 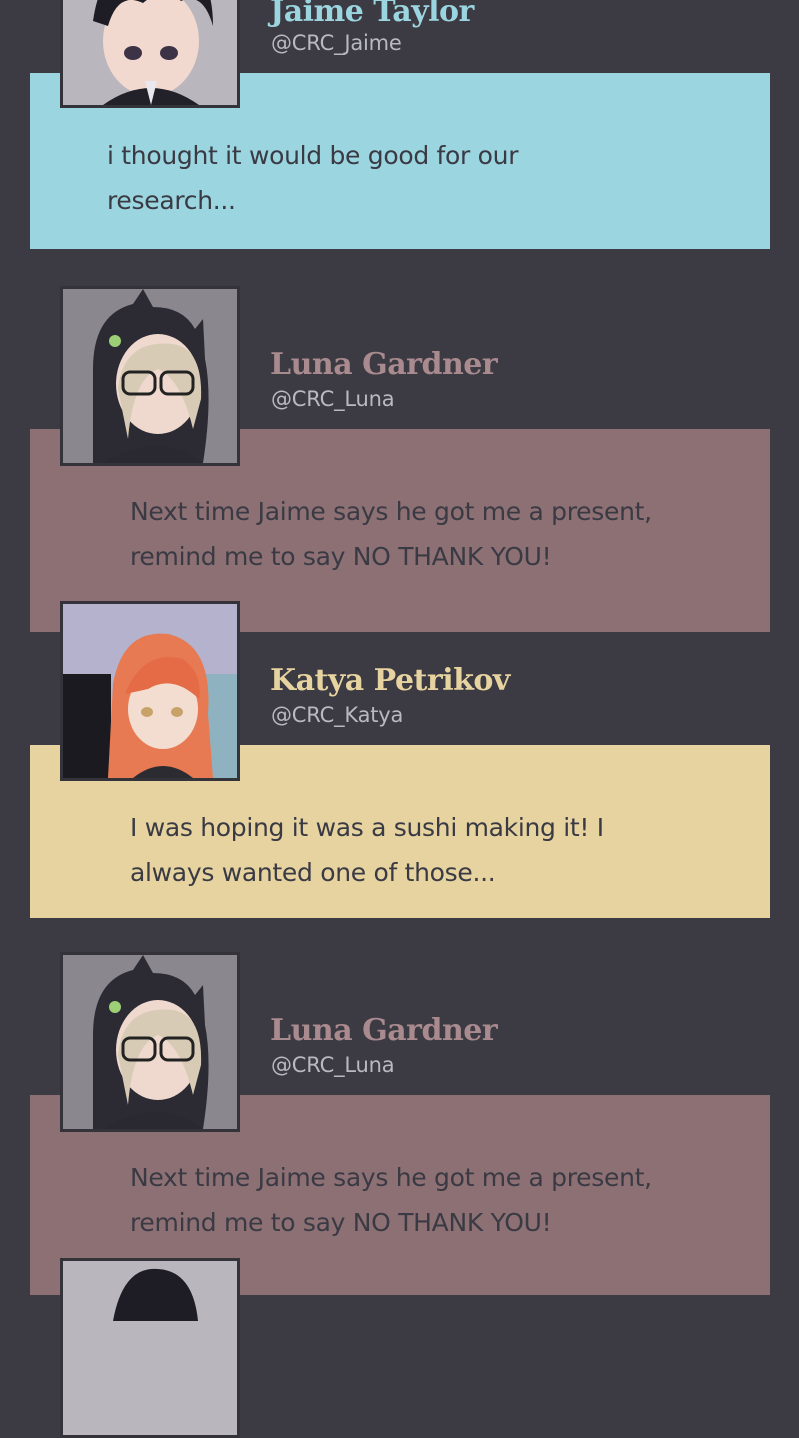 What do you see at coordinates (390, 680) in the screenshot?
I see `author-name: Katya Petrikov` at bounding box center [390, 680].